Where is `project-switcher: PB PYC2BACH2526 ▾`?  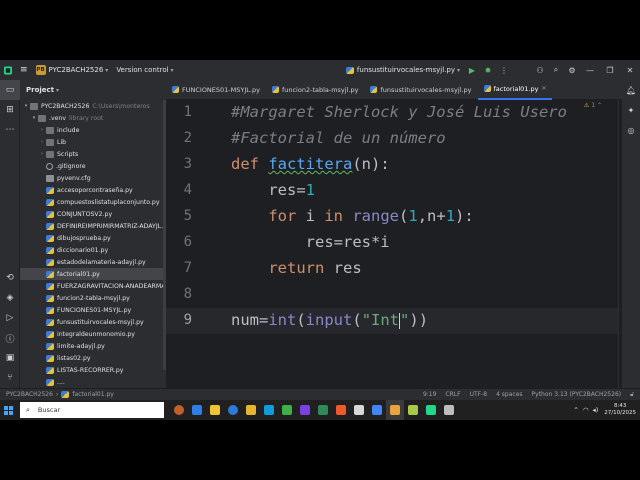
project-switcher: PB PYC2BACH2526 ▾ is located at coordinates (72, 70).